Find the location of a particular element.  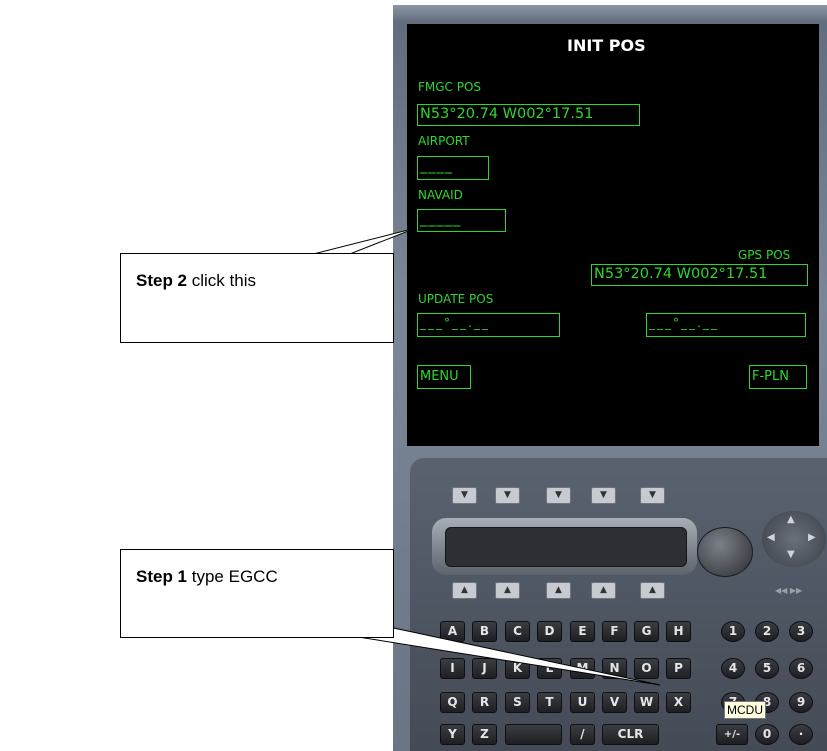

key-l: L is located at coordinates (549, 668).